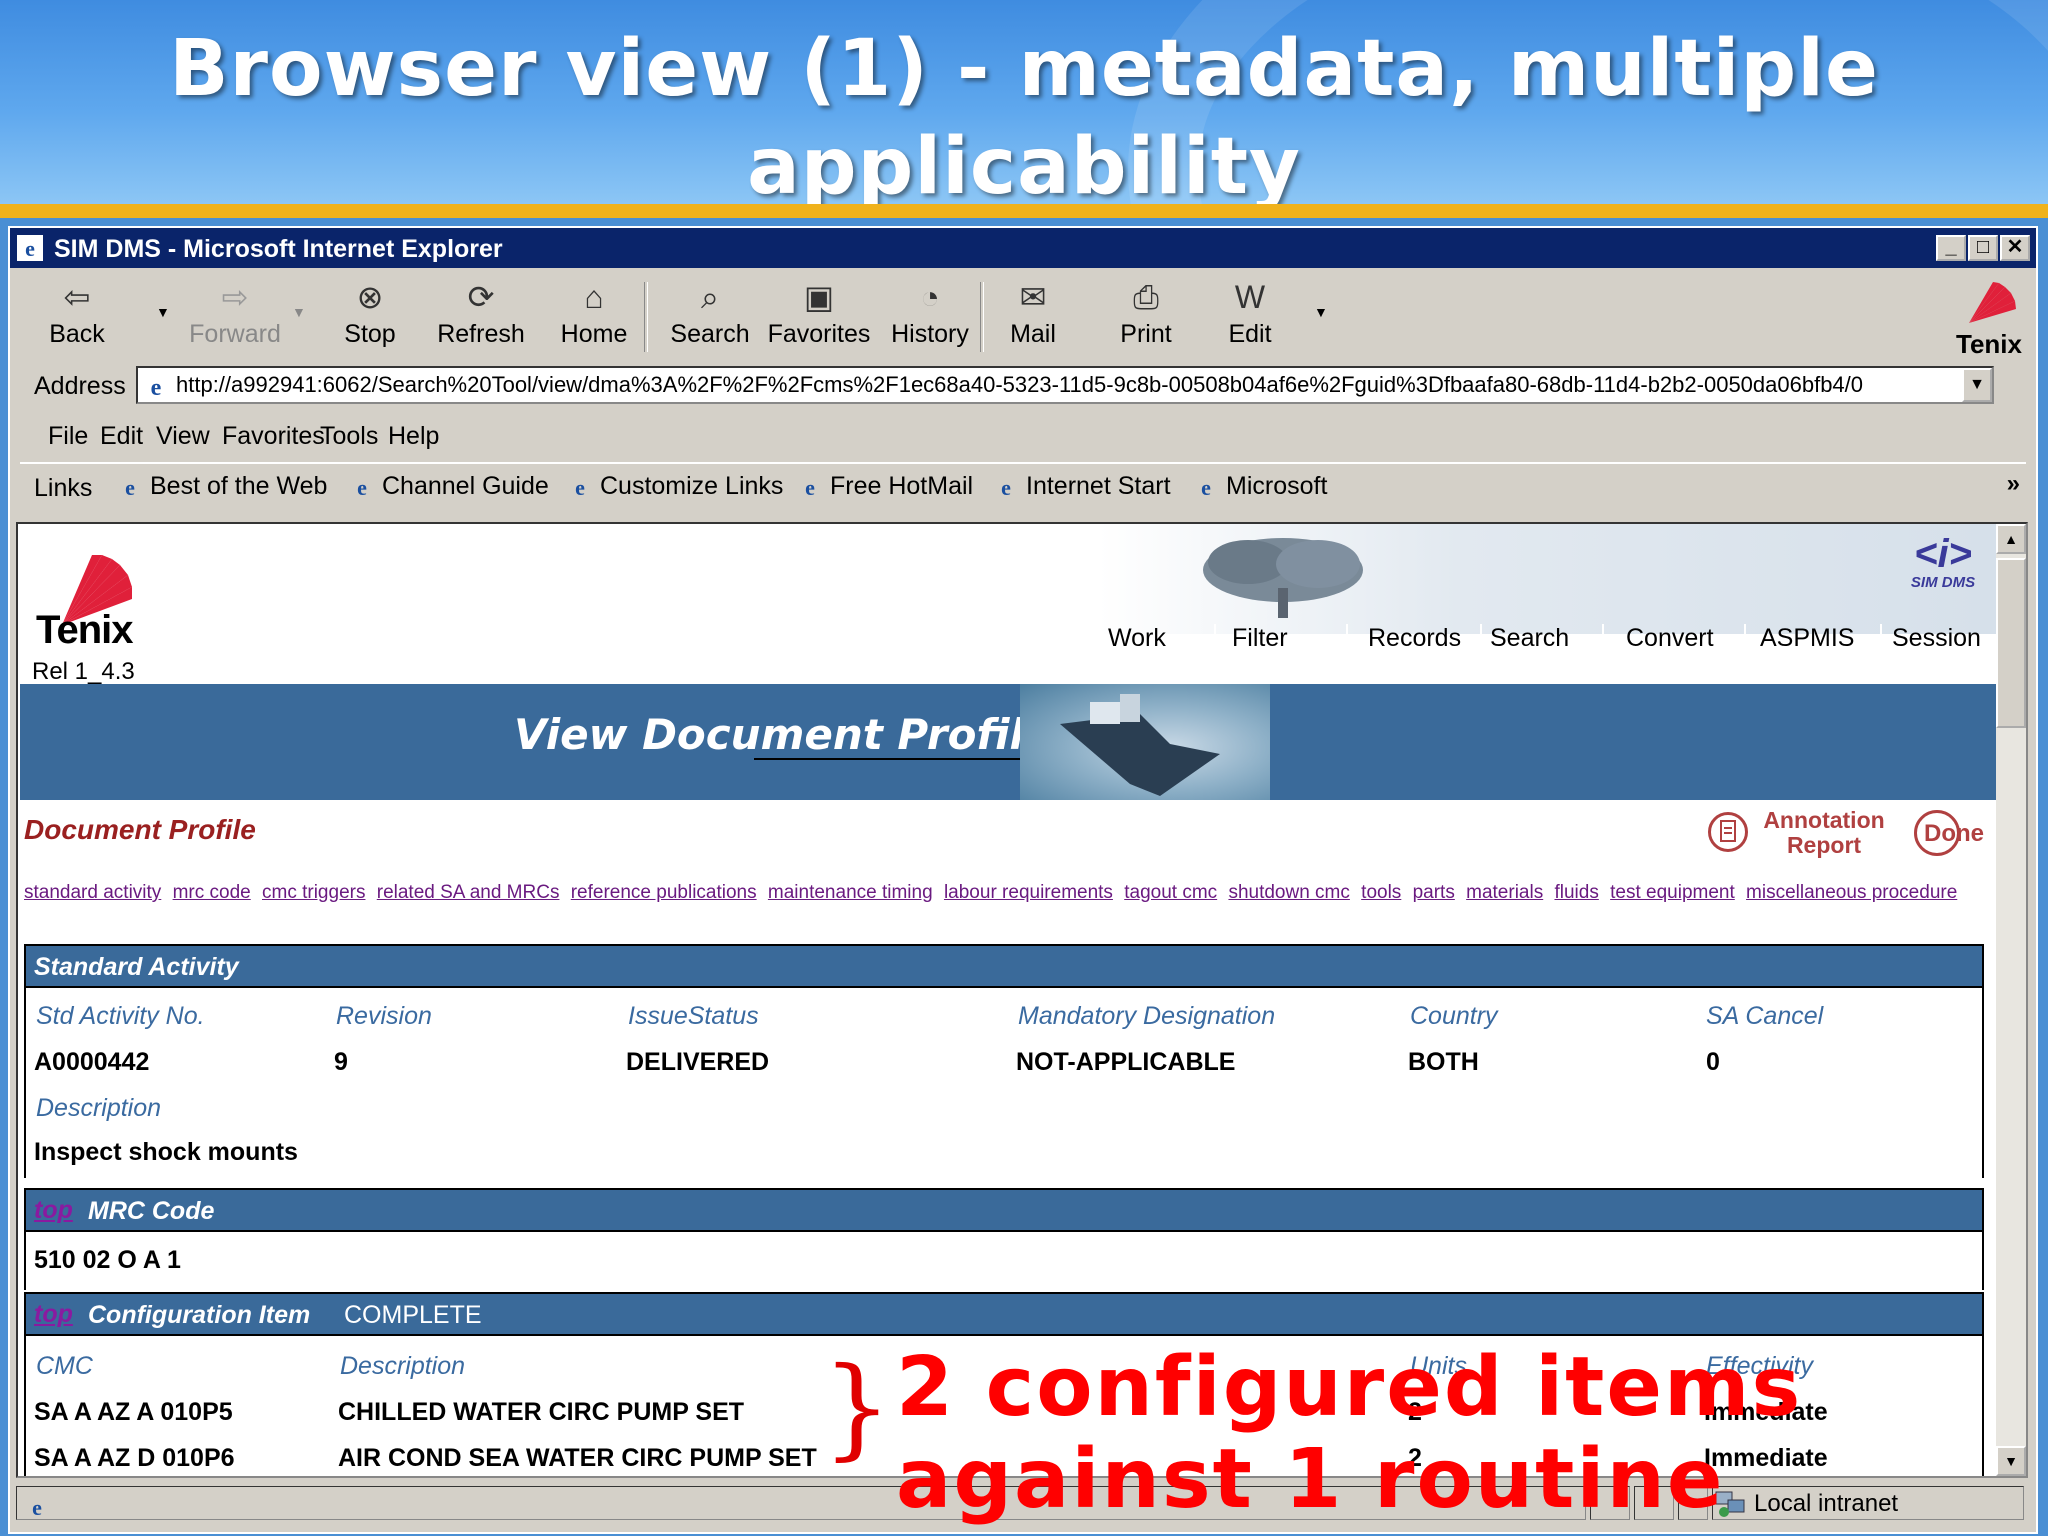 The height and width of the screenshot is (1536, 2048). Describe the element at coordinates (63, 488) in the screenshot. I see `links-label: Links` at that location.